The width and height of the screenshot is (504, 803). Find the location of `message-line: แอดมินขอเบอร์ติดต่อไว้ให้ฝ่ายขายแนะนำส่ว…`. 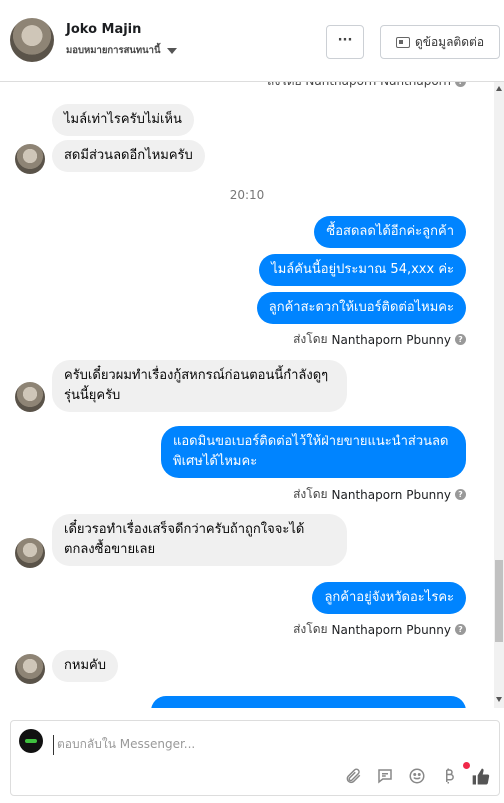

message-line: แอดมินขอเบอร์ติดต่อไว้ให้ฝ่ายขายแนะนำส่ว… is located at coordinates (311, 441).